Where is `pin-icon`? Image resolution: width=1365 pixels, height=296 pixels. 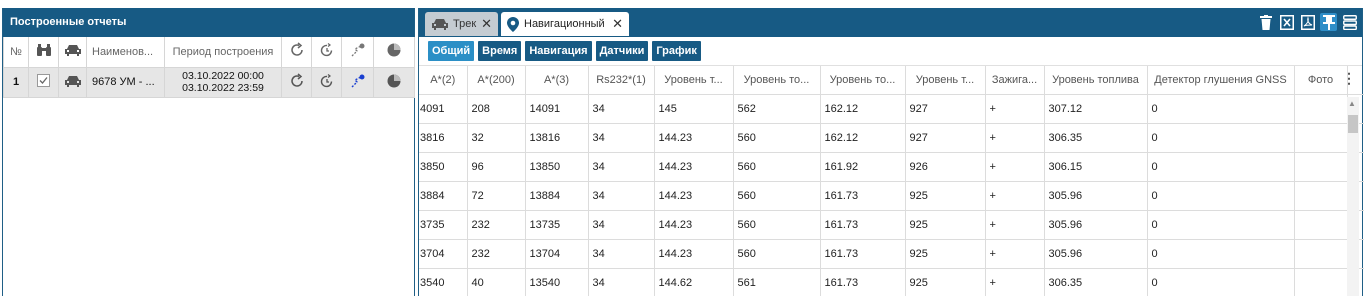
pin-icon is located at coordinates (1328, 22).